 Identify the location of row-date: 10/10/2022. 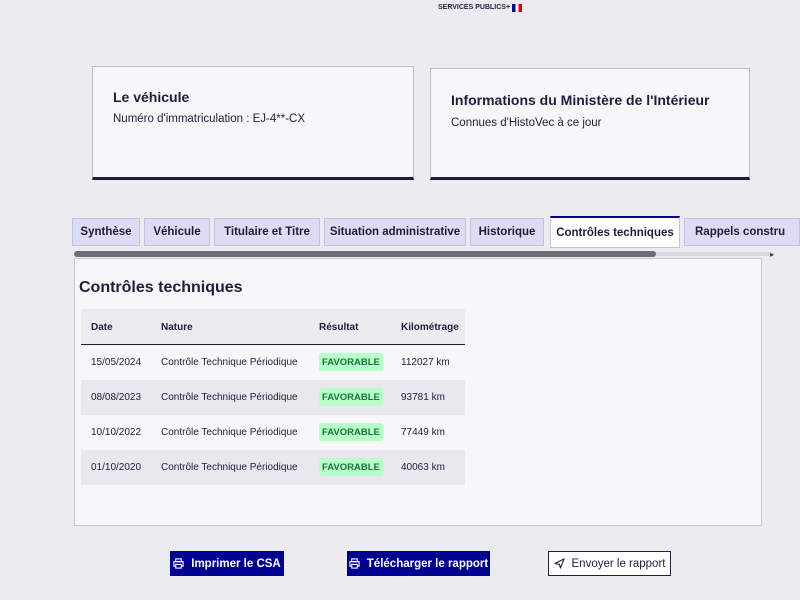
(116, 432).